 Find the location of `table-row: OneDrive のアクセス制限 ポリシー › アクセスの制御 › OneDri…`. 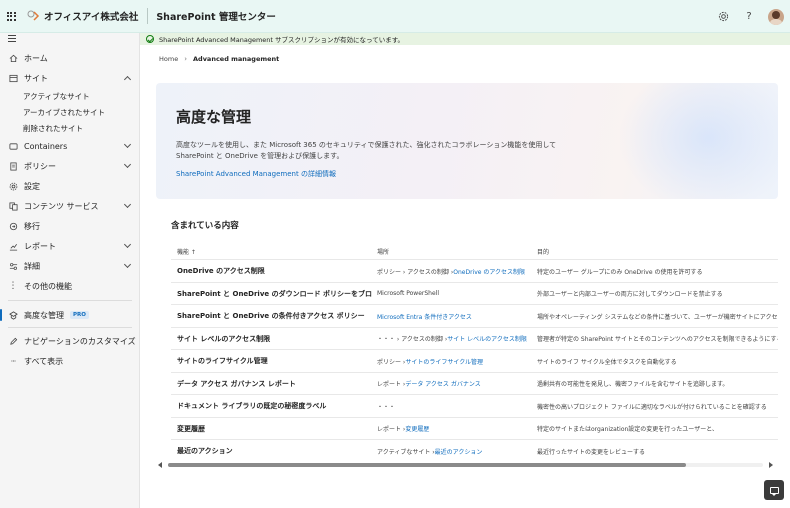

table-row: OneDrive のアクセス制限 ポリシー › アクセスの制御 › OneDri… is located at coordinates (474, 270).